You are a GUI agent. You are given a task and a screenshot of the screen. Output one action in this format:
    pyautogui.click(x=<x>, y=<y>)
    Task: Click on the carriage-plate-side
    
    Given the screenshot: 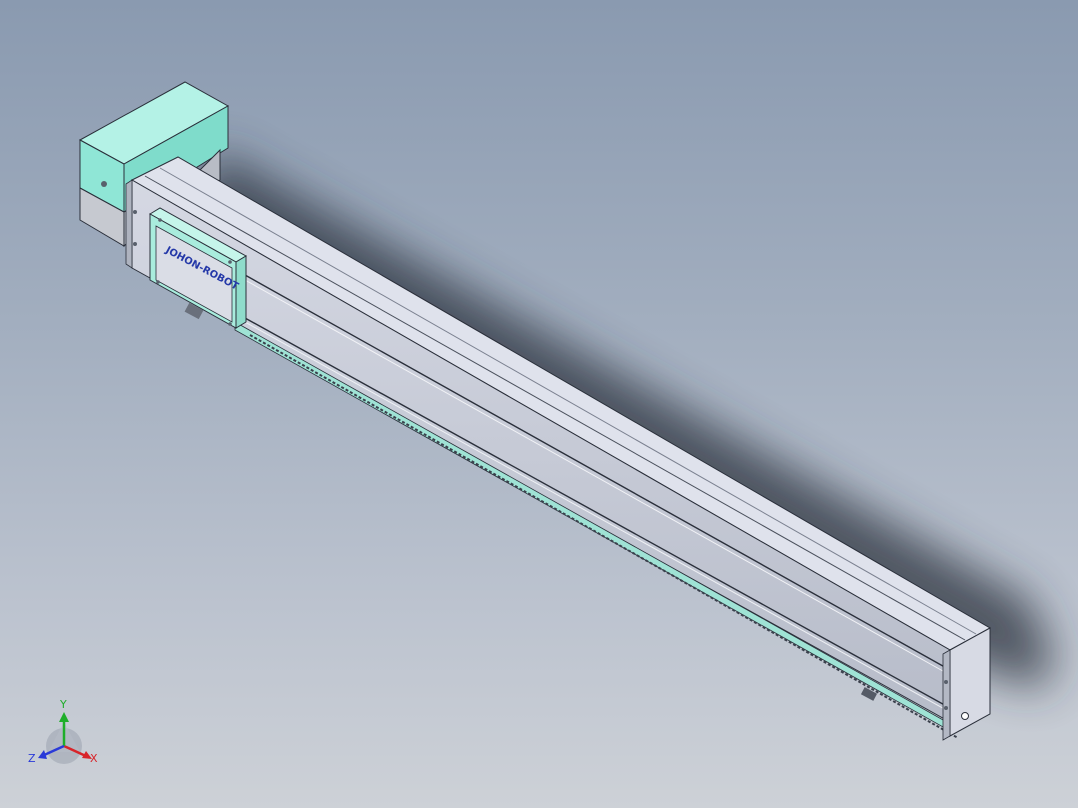 What is the action you would take?
    pyautogui.click(x=241, y=292)
    